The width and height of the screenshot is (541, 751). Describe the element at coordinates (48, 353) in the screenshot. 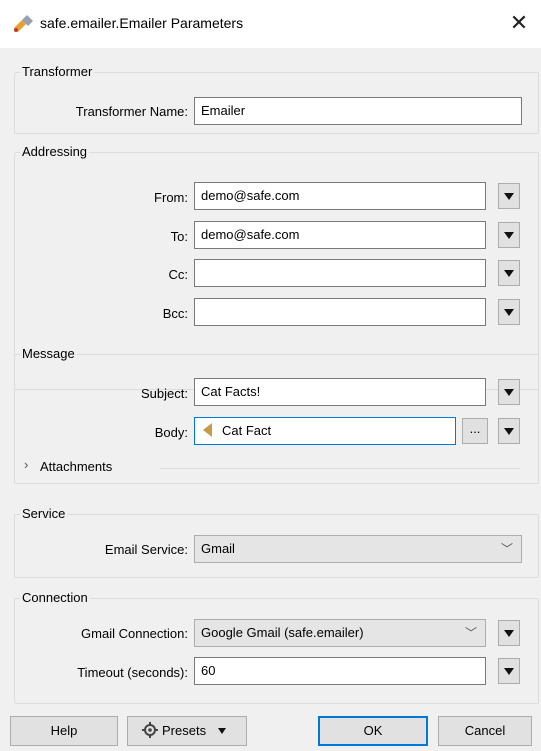

I see `message-legend: Message` at that location.